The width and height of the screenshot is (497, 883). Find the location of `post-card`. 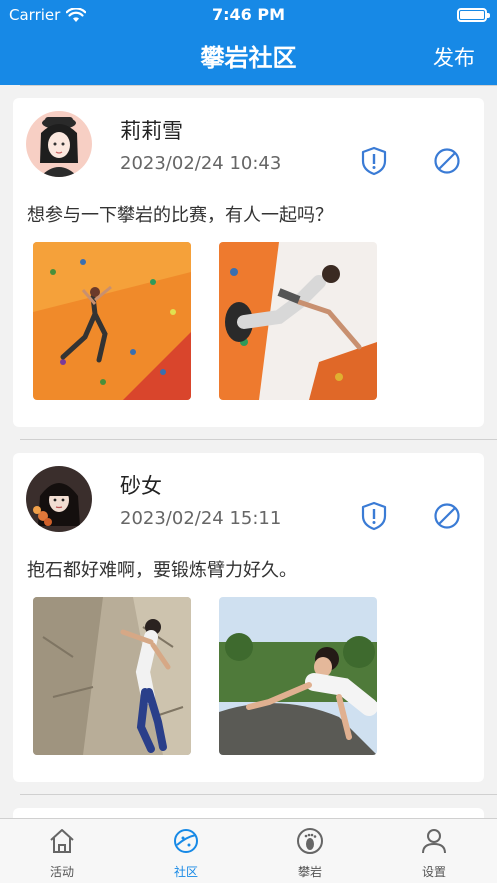

post-card is located at coordinates (248, 813).